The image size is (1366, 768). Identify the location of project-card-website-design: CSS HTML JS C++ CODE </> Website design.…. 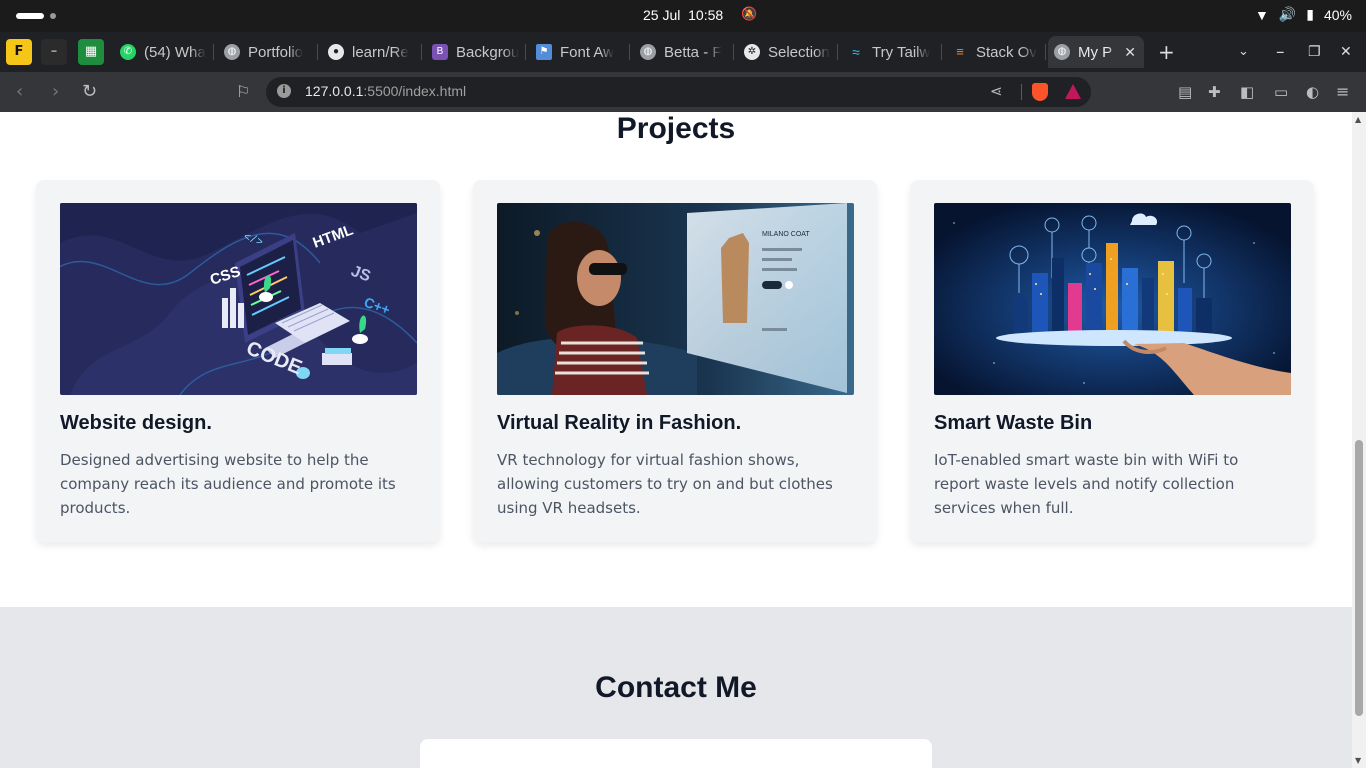
(238, 361).